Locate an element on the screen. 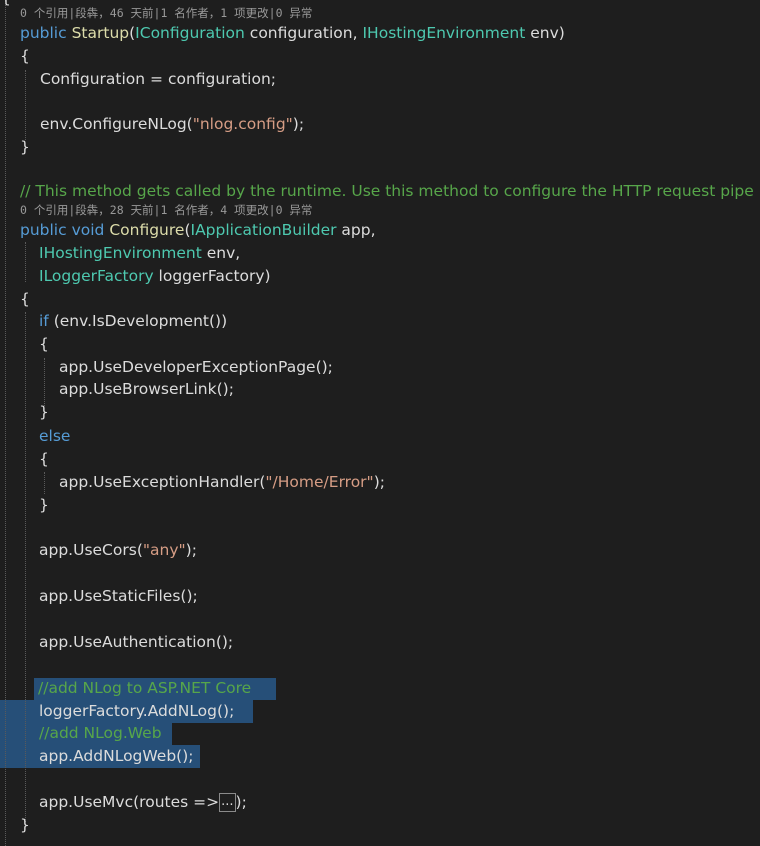 The width and height of the screenshot is (760, 846). string-literal: "any" is located at coordinates (164, 550).